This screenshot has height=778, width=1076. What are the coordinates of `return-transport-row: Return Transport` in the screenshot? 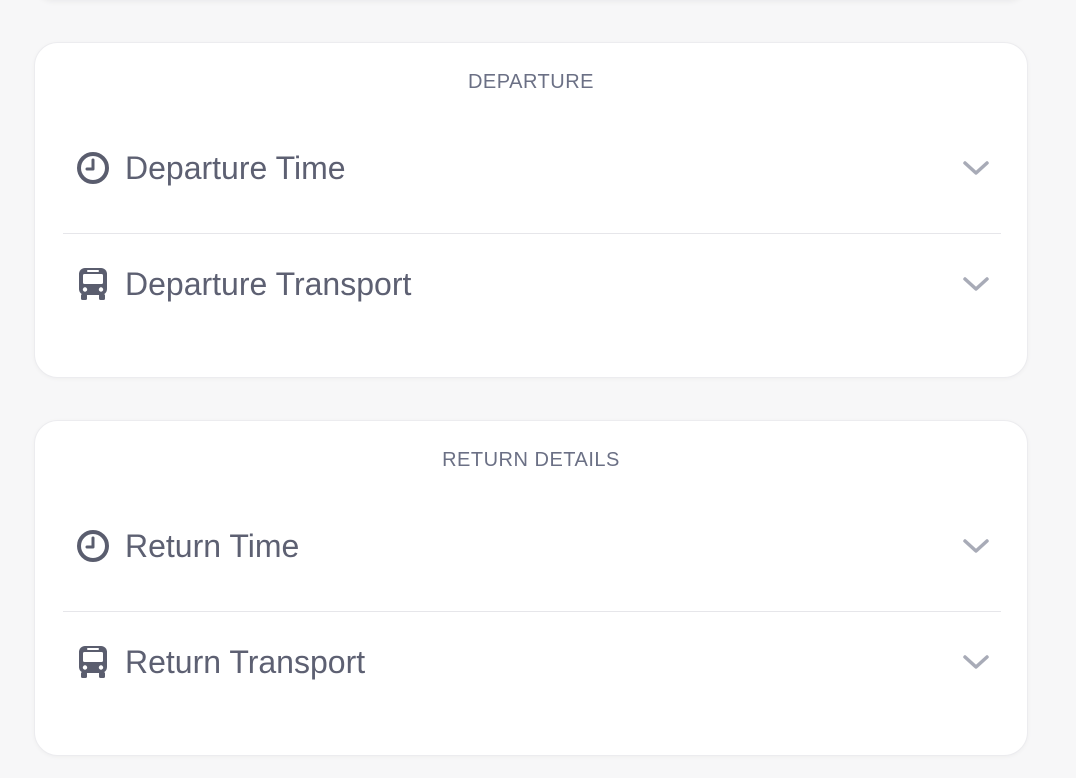 It's located at (532, 662).